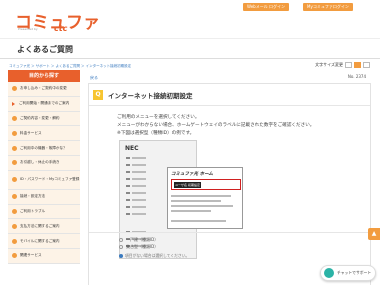  I want to click on sidebar-item: お引越し・休止の手続き, so click(44, 163).